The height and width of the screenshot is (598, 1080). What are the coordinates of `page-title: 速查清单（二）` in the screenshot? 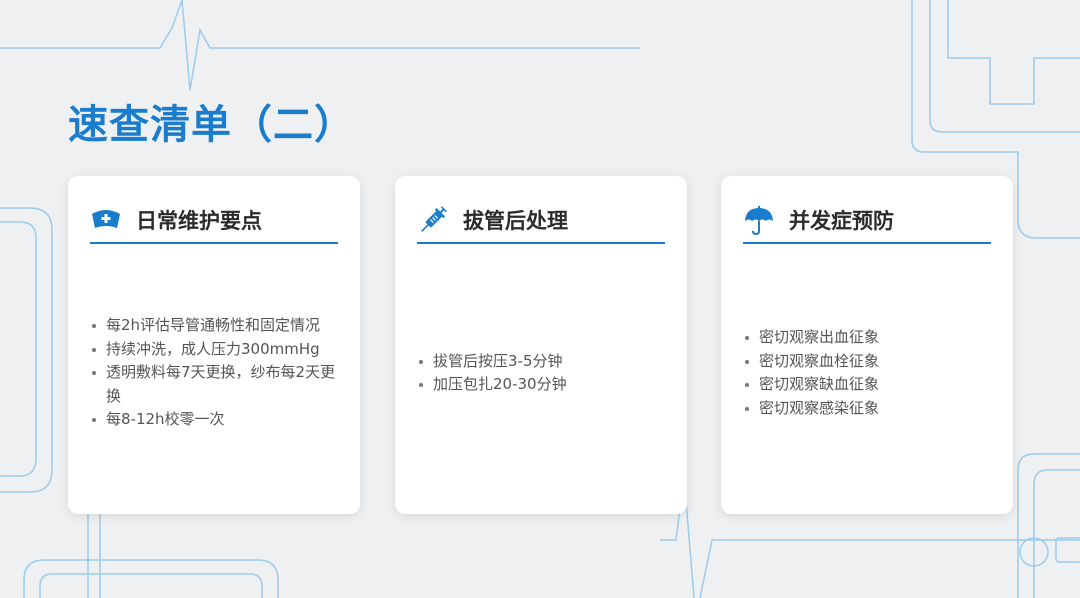 It's located at (211, 125).